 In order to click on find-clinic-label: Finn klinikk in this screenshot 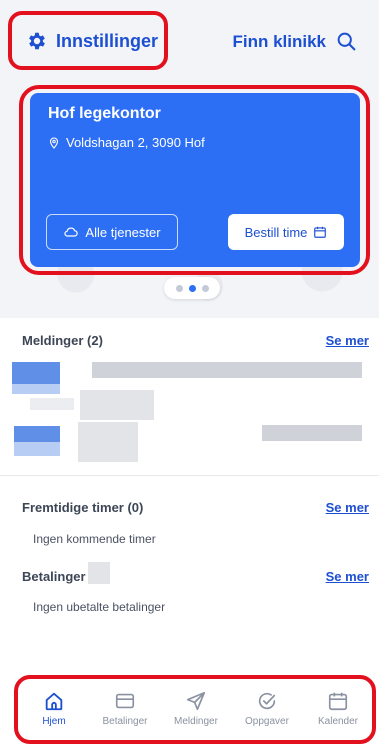, I will do `click(279, 41)`.